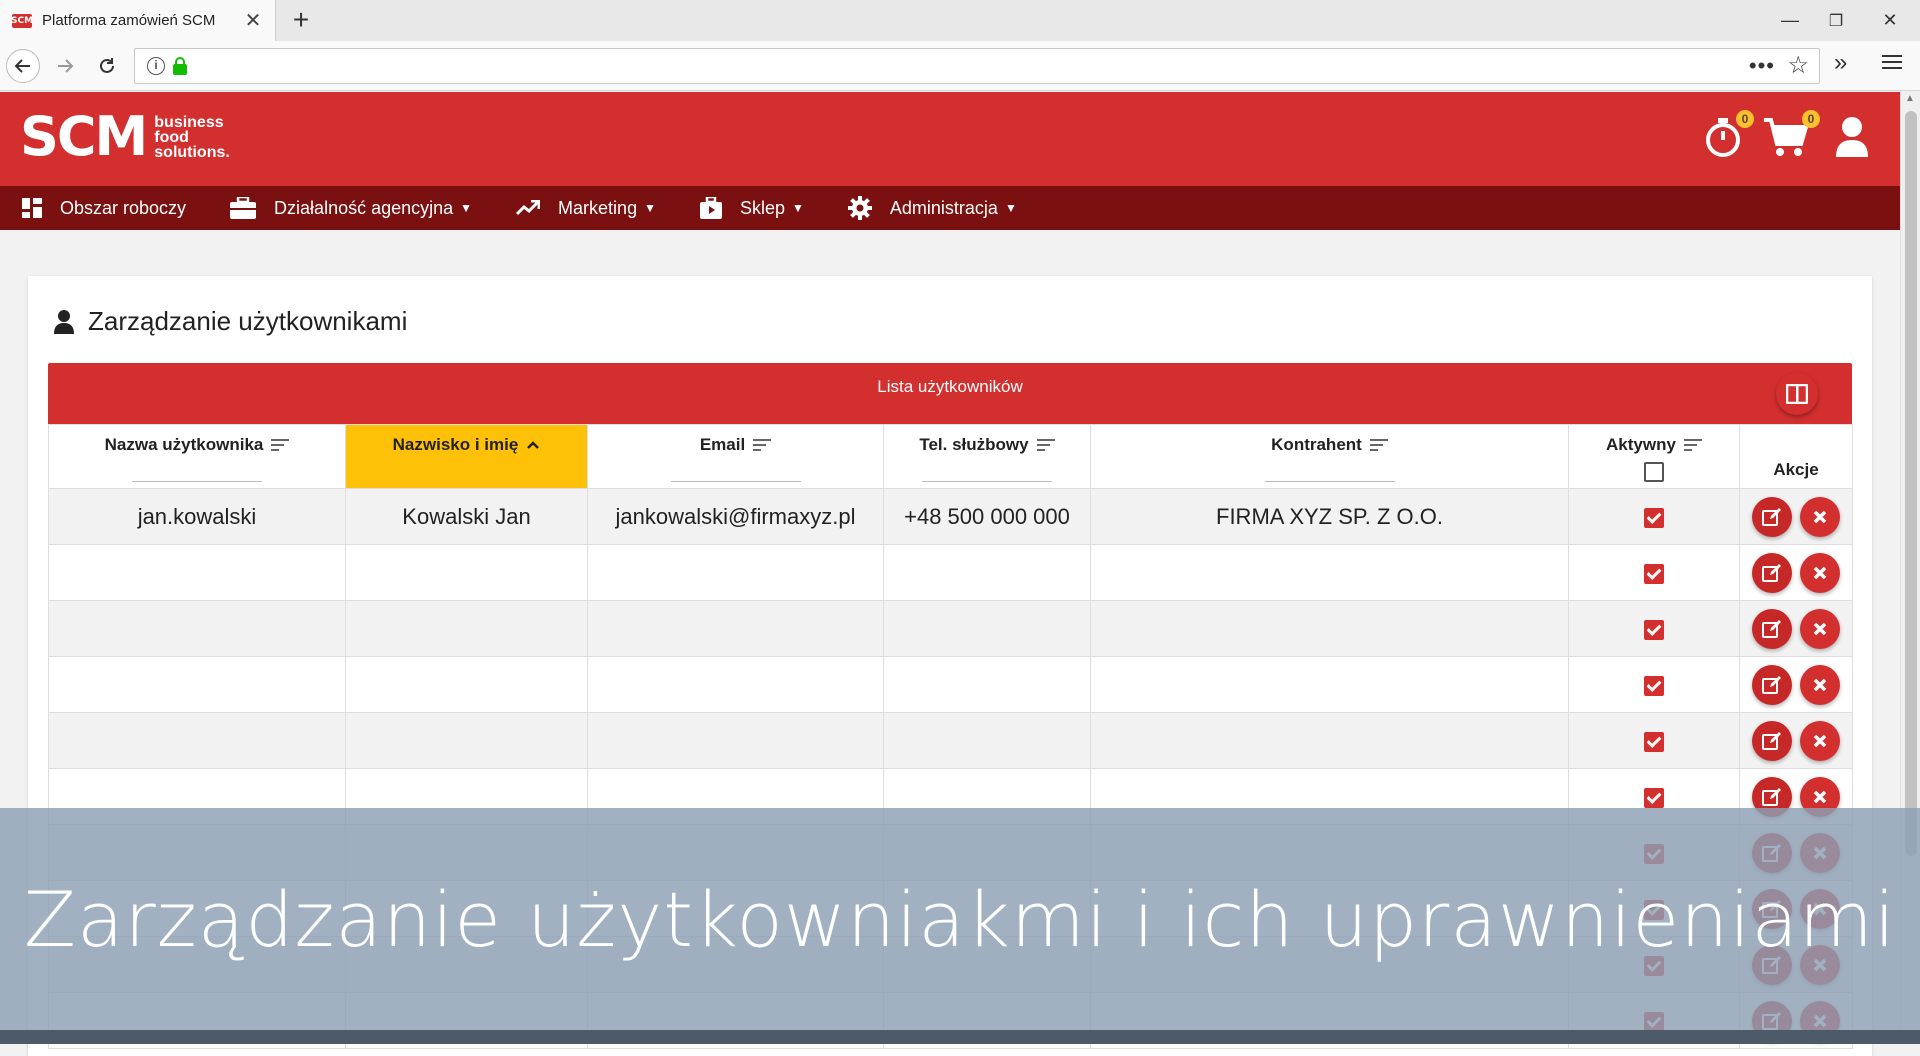  Describe the element at coordinates (987, 628) in the screenshot. I see `cell-phone` at that location.